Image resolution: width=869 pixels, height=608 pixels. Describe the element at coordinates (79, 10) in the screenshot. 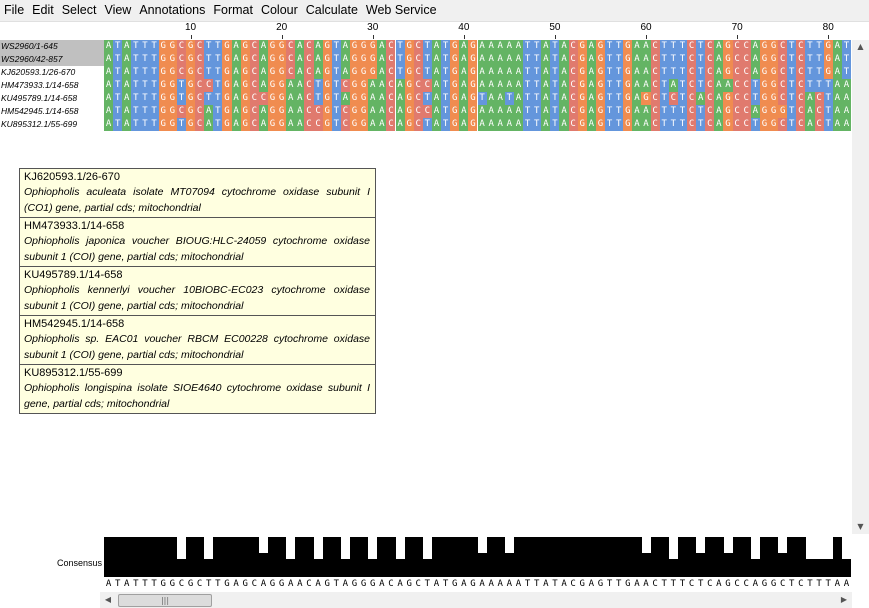

I see `menu-item-select: Select` at that location.